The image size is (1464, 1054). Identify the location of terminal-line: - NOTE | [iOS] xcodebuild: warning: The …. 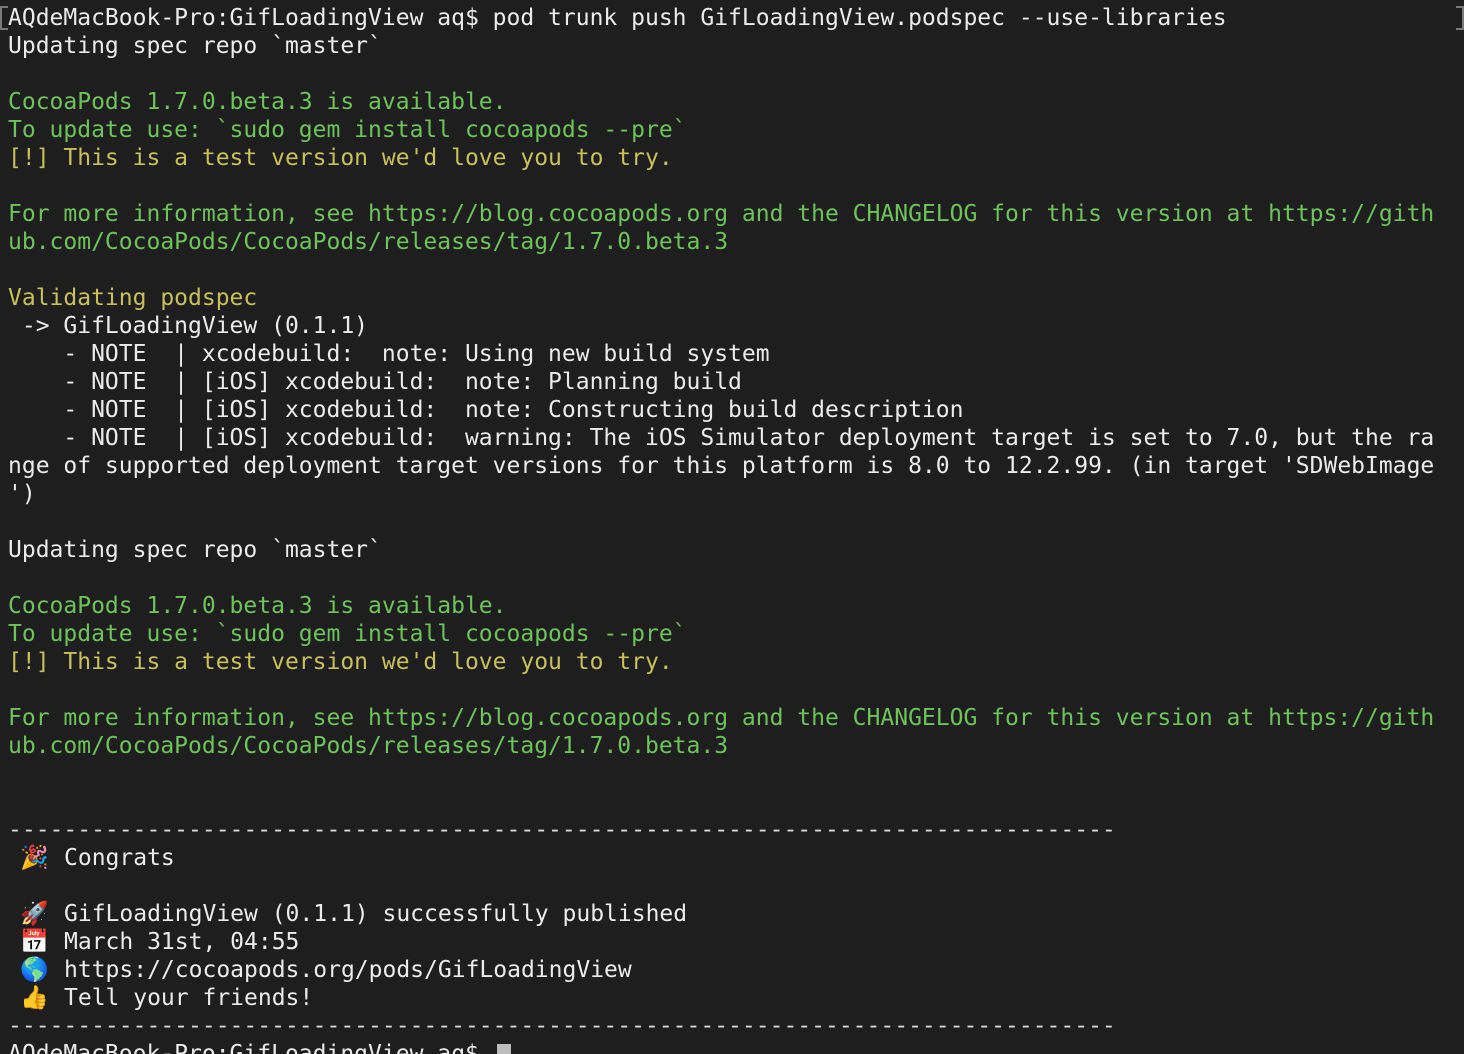
(721, 438).